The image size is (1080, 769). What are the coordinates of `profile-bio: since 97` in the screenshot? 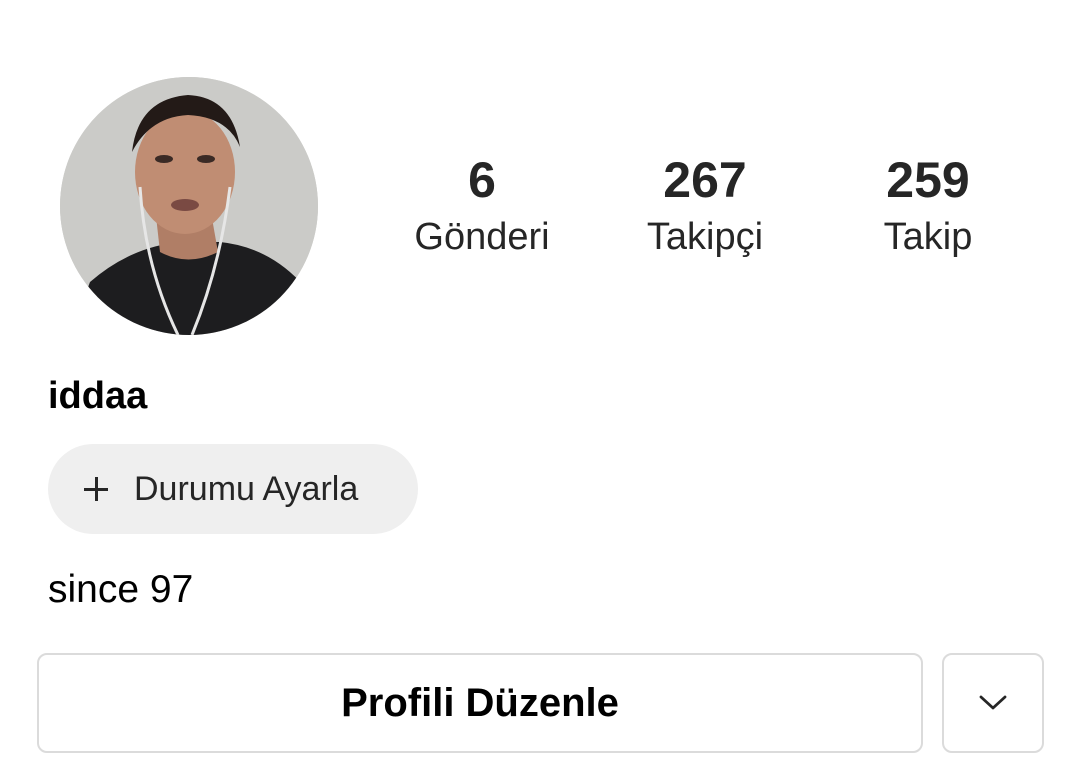 It's located at (121, 589).